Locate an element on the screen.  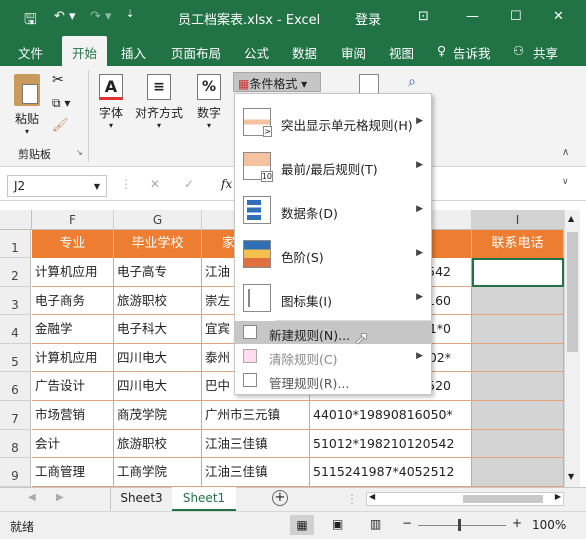
alignment-button: ≡ 对齐方式 ▾ is located at coordinates (159, 102).